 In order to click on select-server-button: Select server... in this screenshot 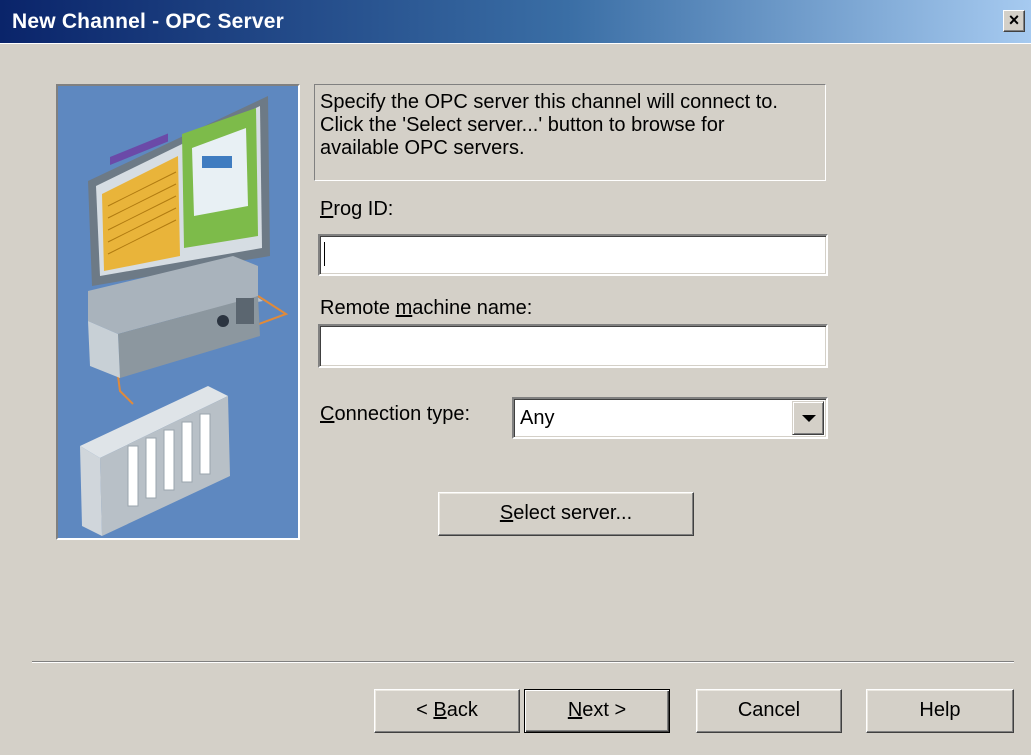, I will do `click(566, 514)`.